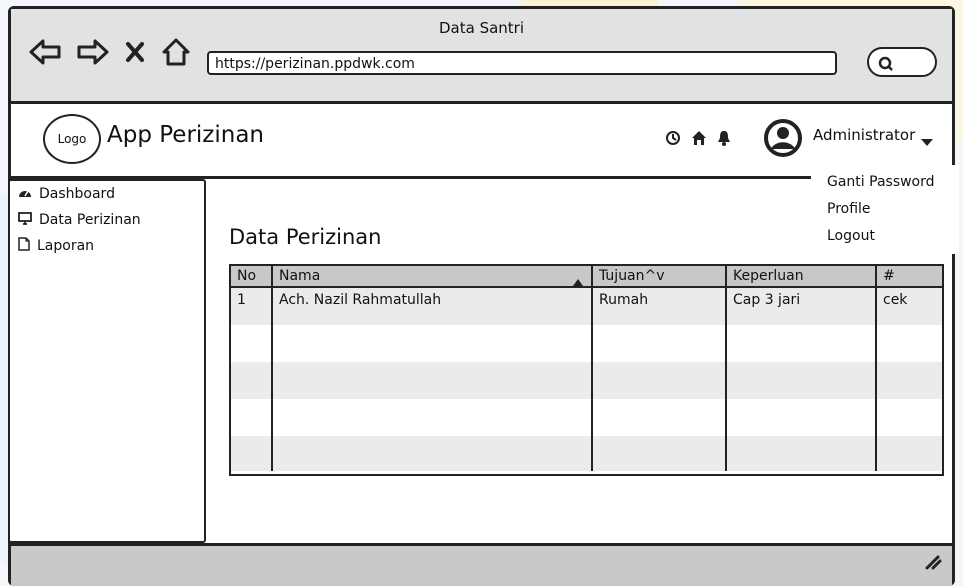 The image size is (963, 586). I want to click on logo: Logo, so click(72, 139).